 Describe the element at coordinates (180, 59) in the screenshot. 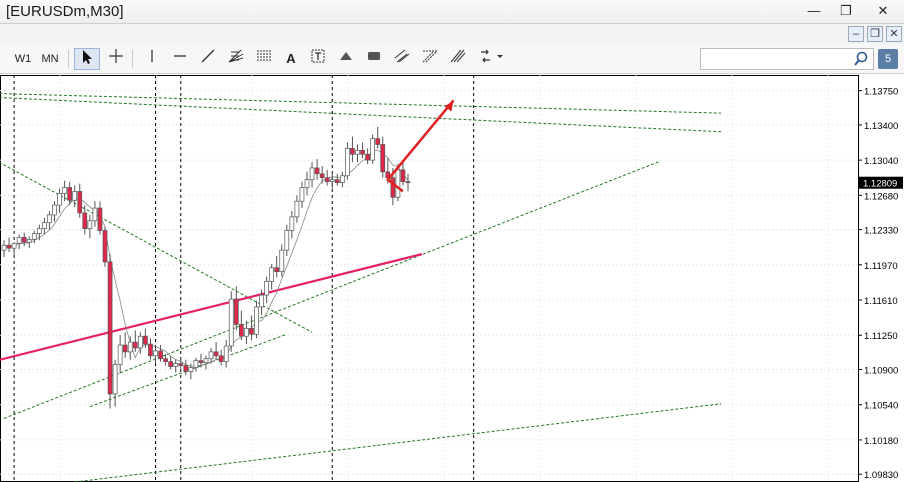

I see `horizontal-line-tool-button` at that location.